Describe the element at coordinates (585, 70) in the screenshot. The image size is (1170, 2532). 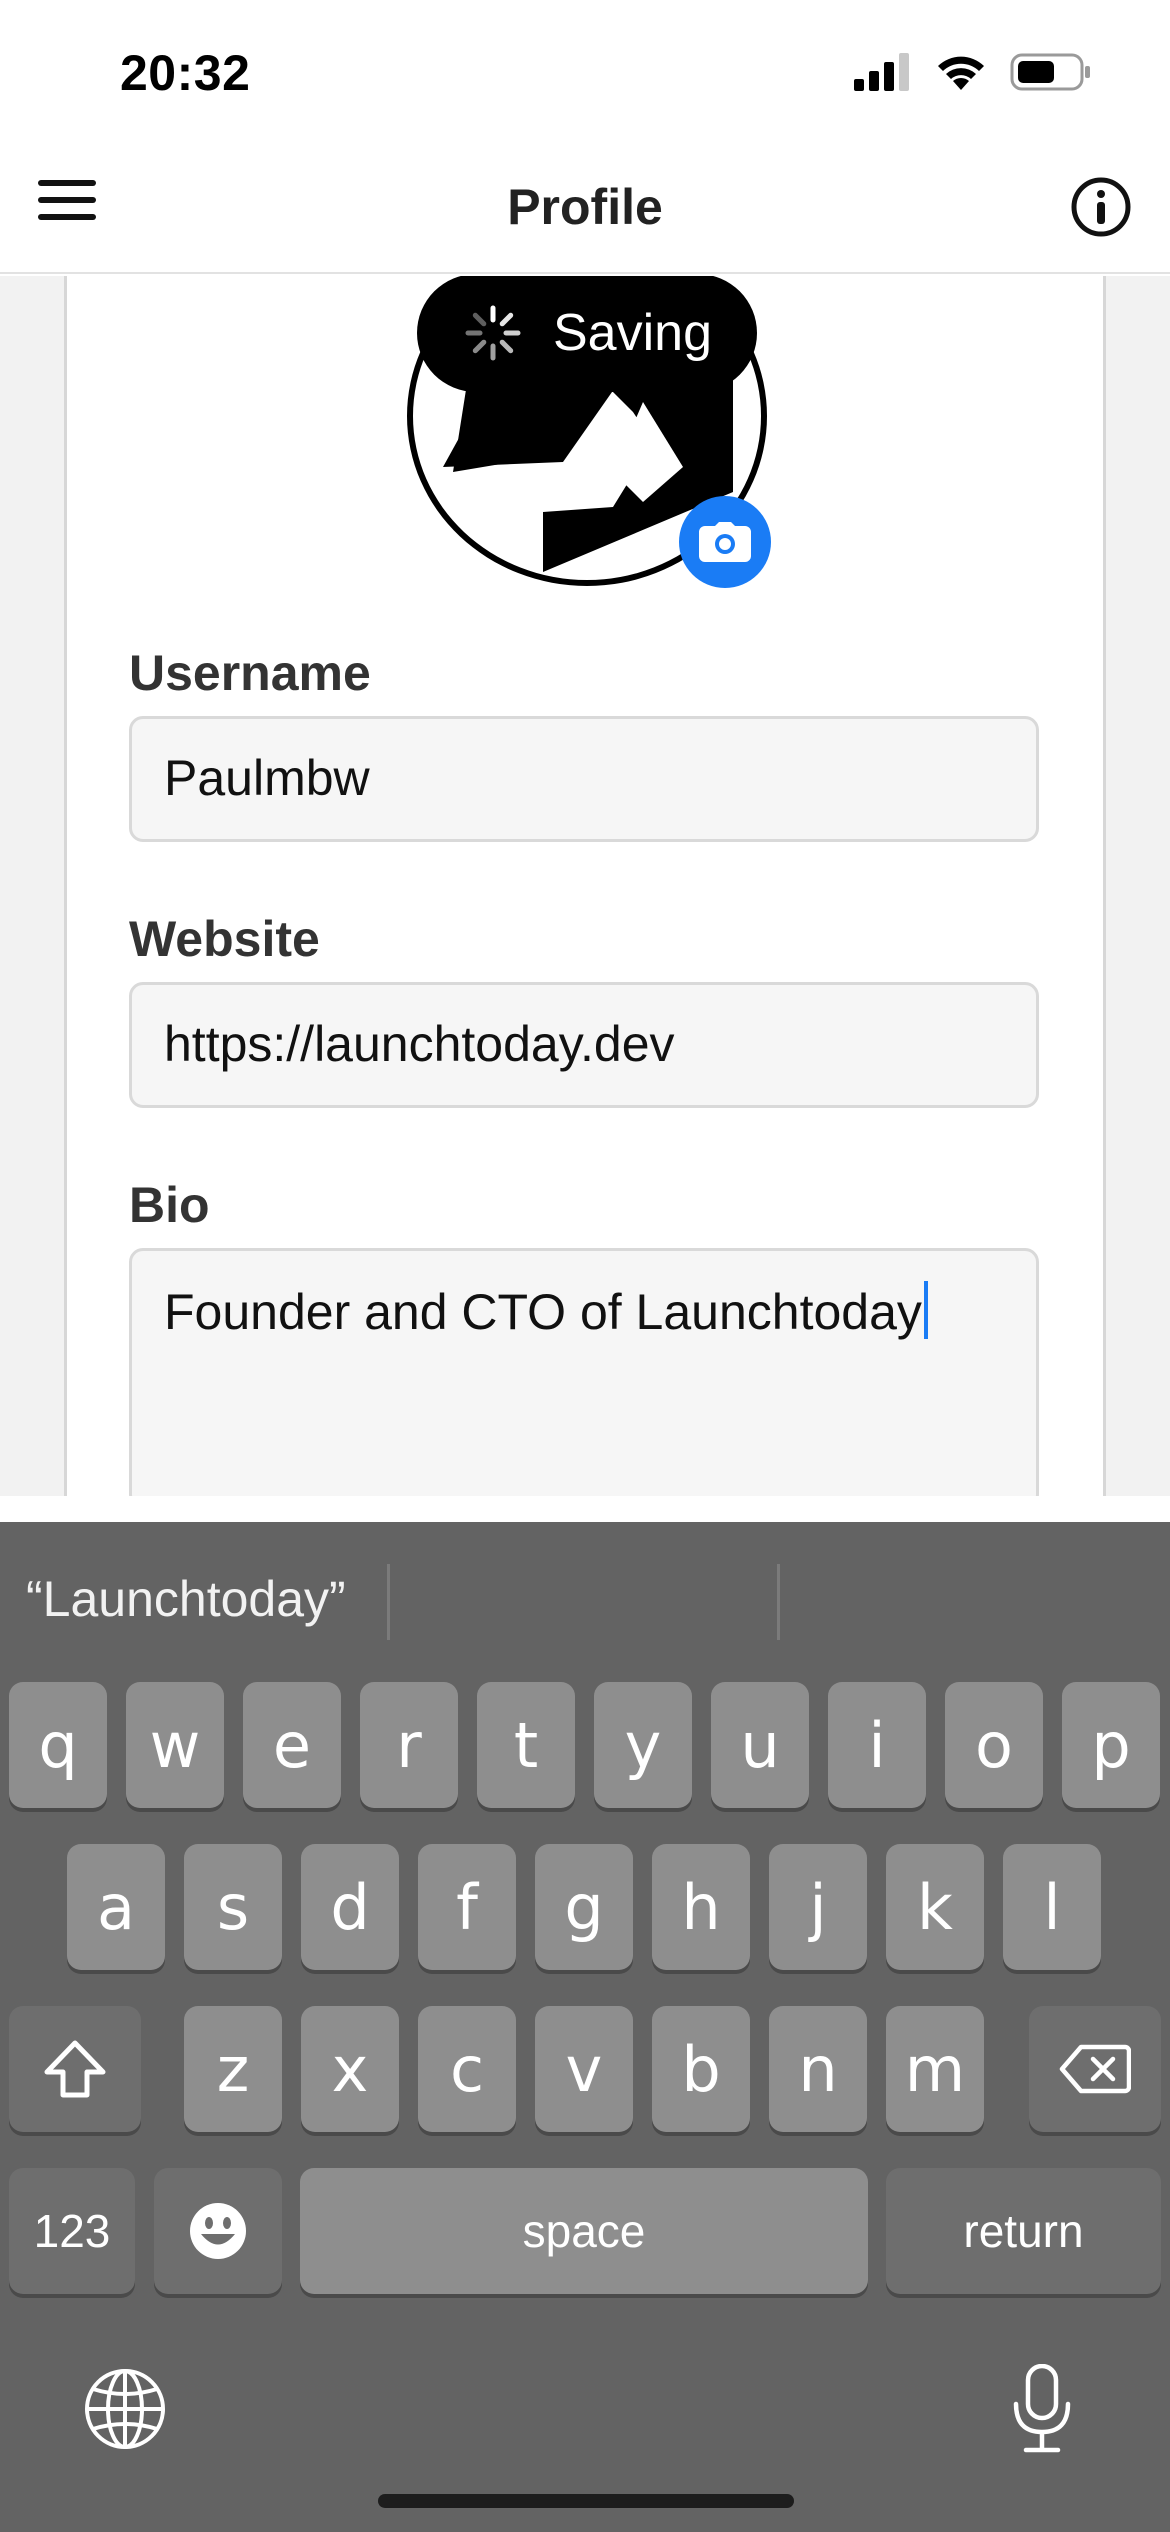
I see `status-bar: 20:32` at that location.